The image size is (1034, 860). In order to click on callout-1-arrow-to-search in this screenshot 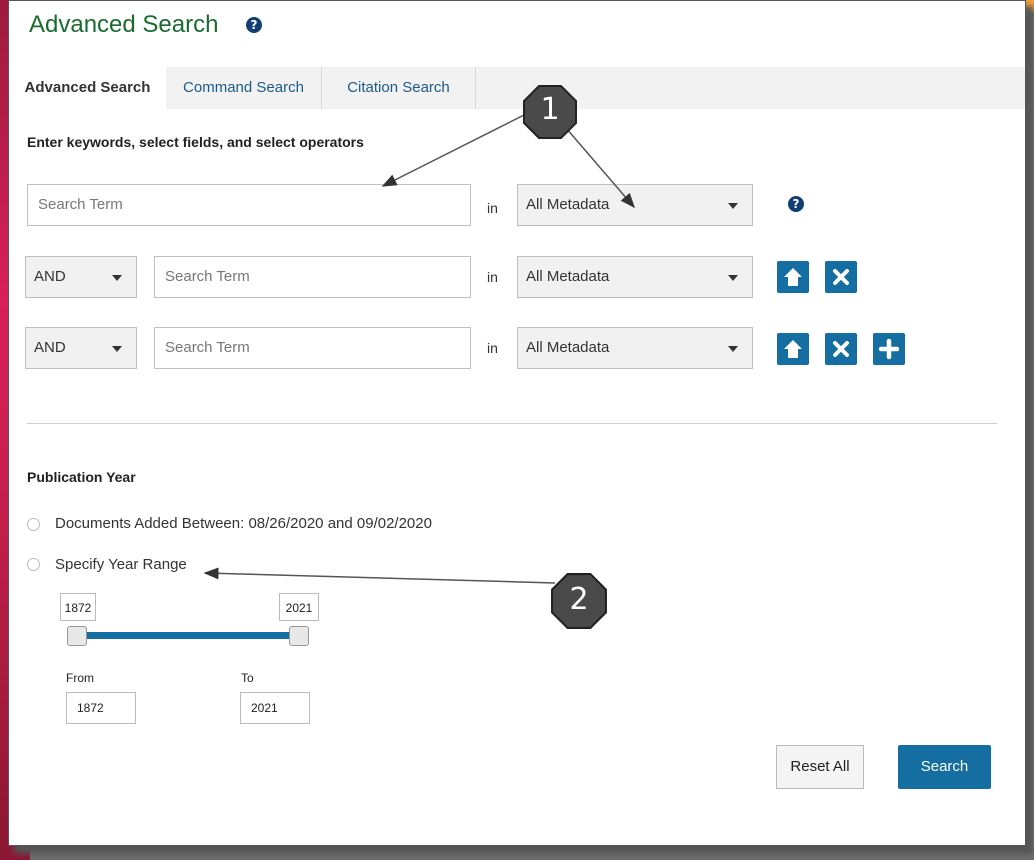, I will do `click(456, 149)`.